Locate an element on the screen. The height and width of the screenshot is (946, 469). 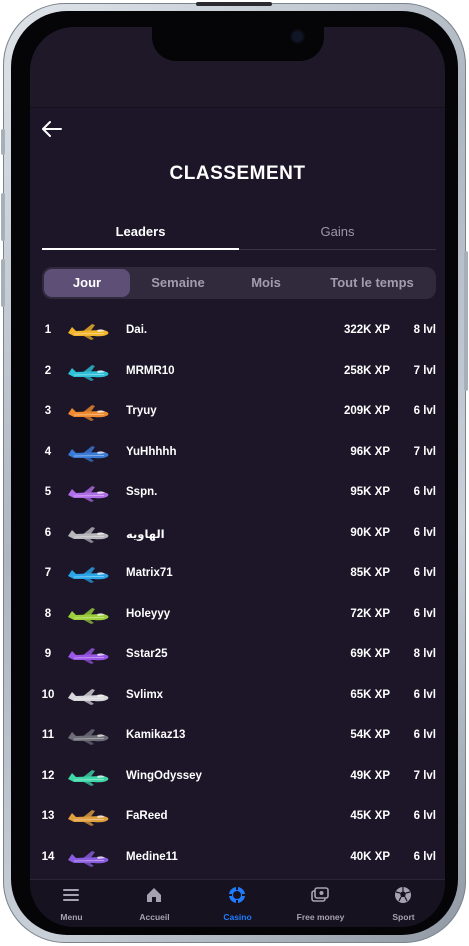
back-arrow-icon is located at coordinates (52, 129).